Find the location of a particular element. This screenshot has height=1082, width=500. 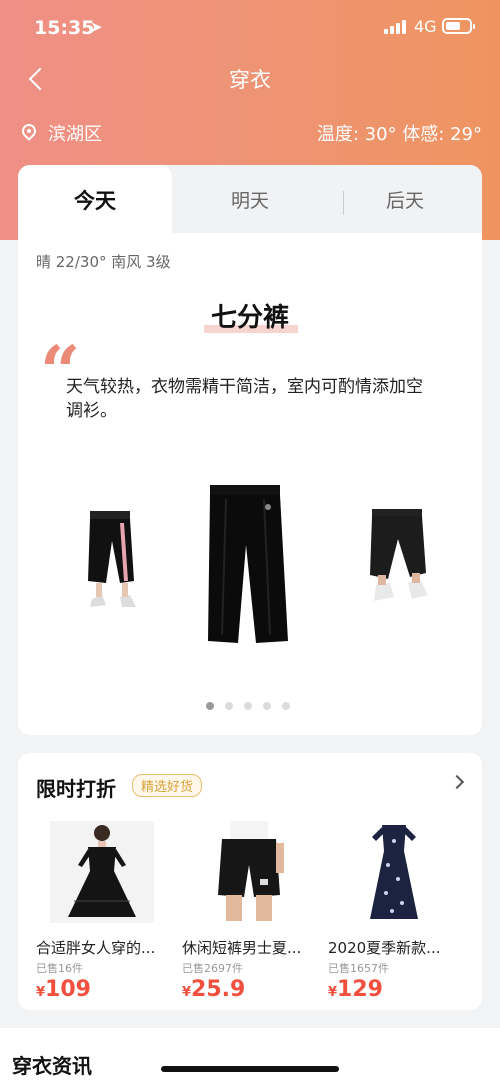

product-sold: 已售2697件 is located at coordinates (212, 968).